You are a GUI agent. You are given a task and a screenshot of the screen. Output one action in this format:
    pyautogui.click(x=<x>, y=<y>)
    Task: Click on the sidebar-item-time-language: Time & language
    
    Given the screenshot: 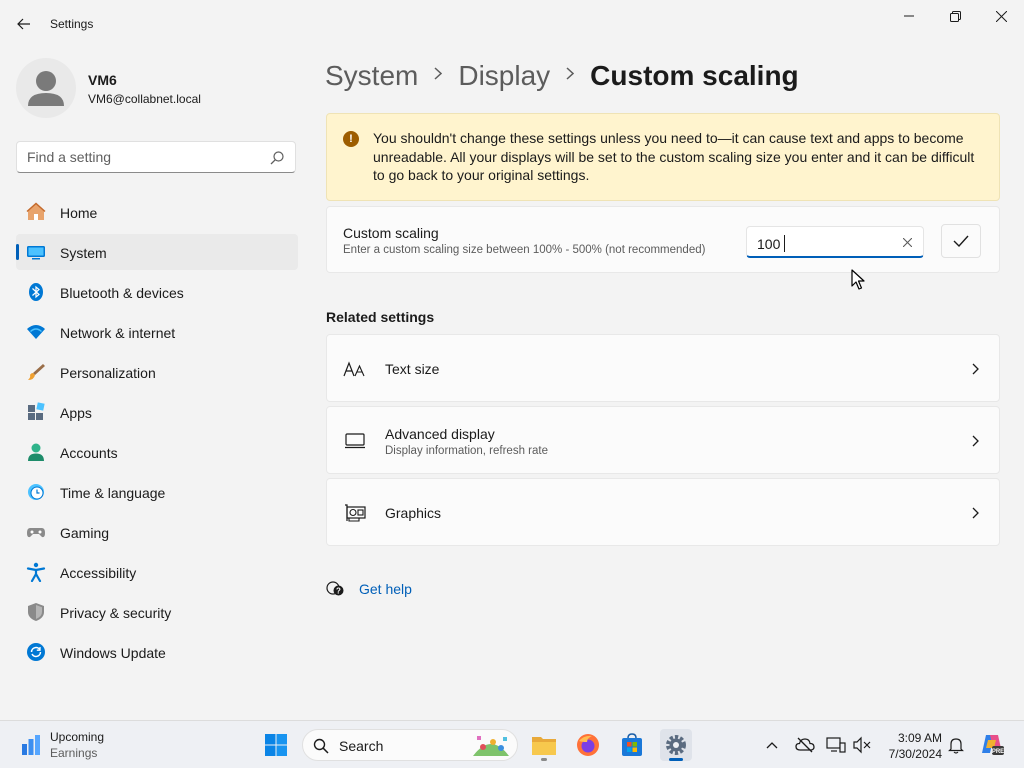 What is the action you would take?
    pyautogui.click(x=157, y=492)
    